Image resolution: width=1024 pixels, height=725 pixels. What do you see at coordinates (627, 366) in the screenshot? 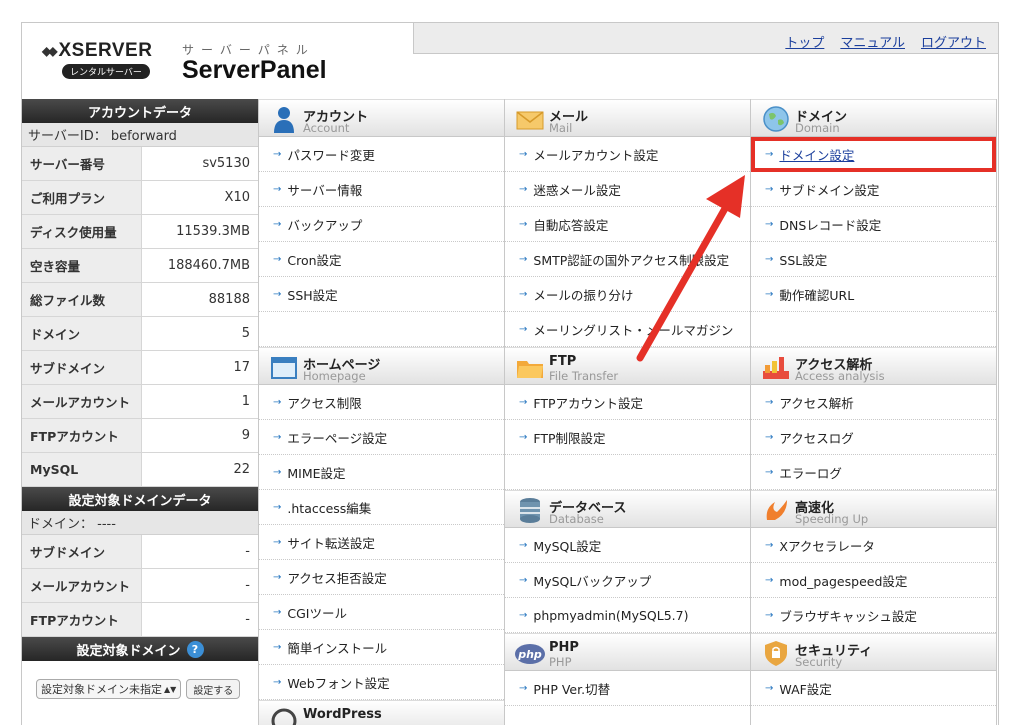
I see `section-header: FTP File Transfer` at bounding box center [627, 366].